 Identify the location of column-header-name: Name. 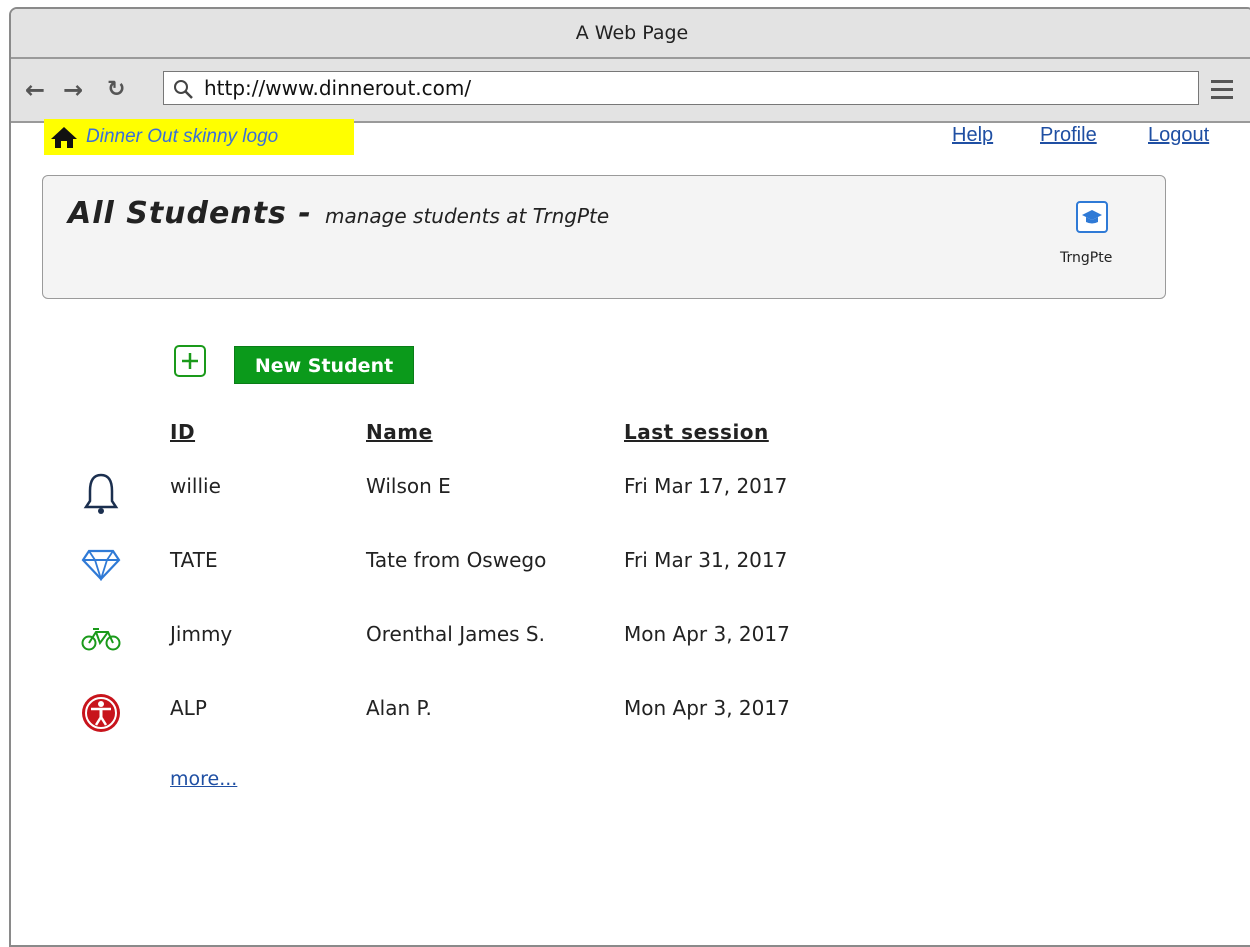
(399, 432).